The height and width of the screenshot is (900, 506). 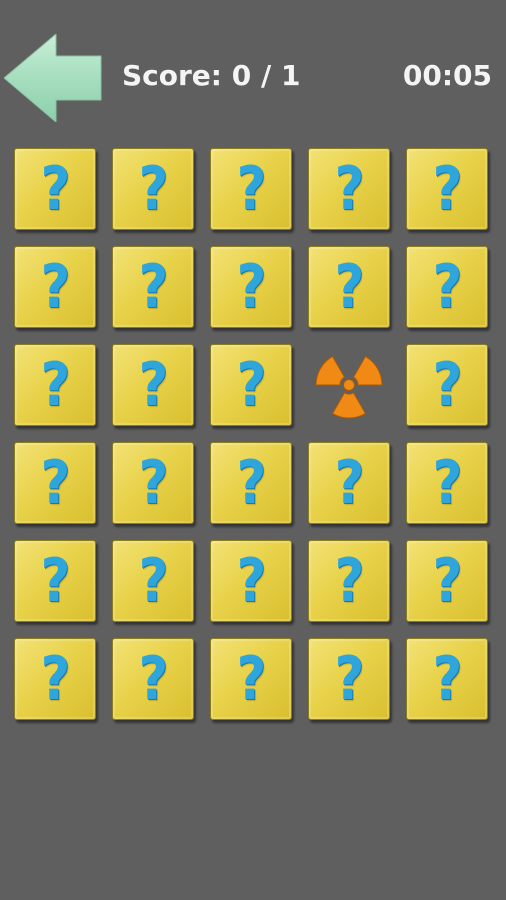 What do you see at coordinates (447, 75) in the screenshot?
I see `timer-label: 00:05` at bounding box center [447, 75].